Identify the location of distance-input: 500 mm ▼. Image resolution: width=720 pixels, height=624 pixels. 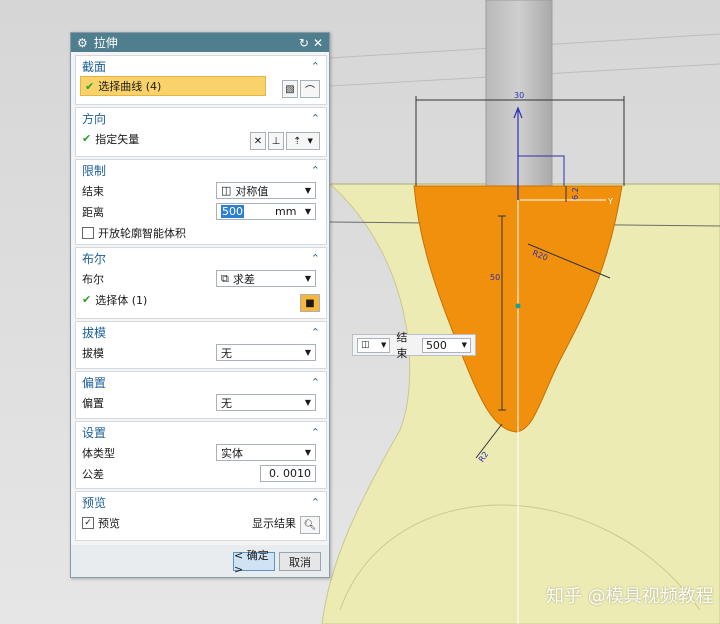
(266, 211).